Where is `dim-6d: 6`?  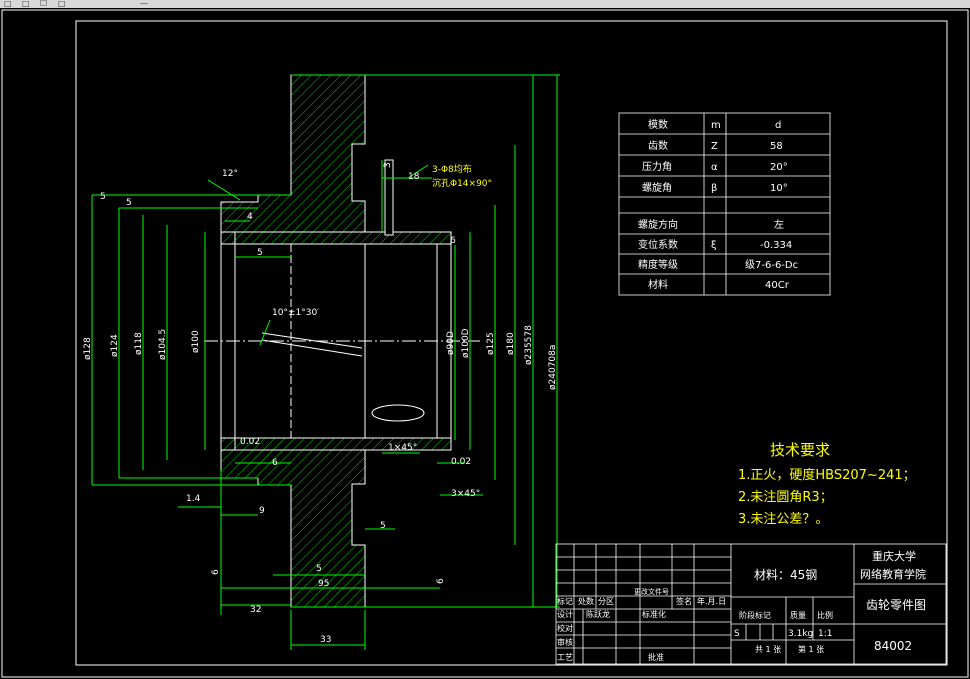 dim-6d: 6 is located at coordinates (441, 581).